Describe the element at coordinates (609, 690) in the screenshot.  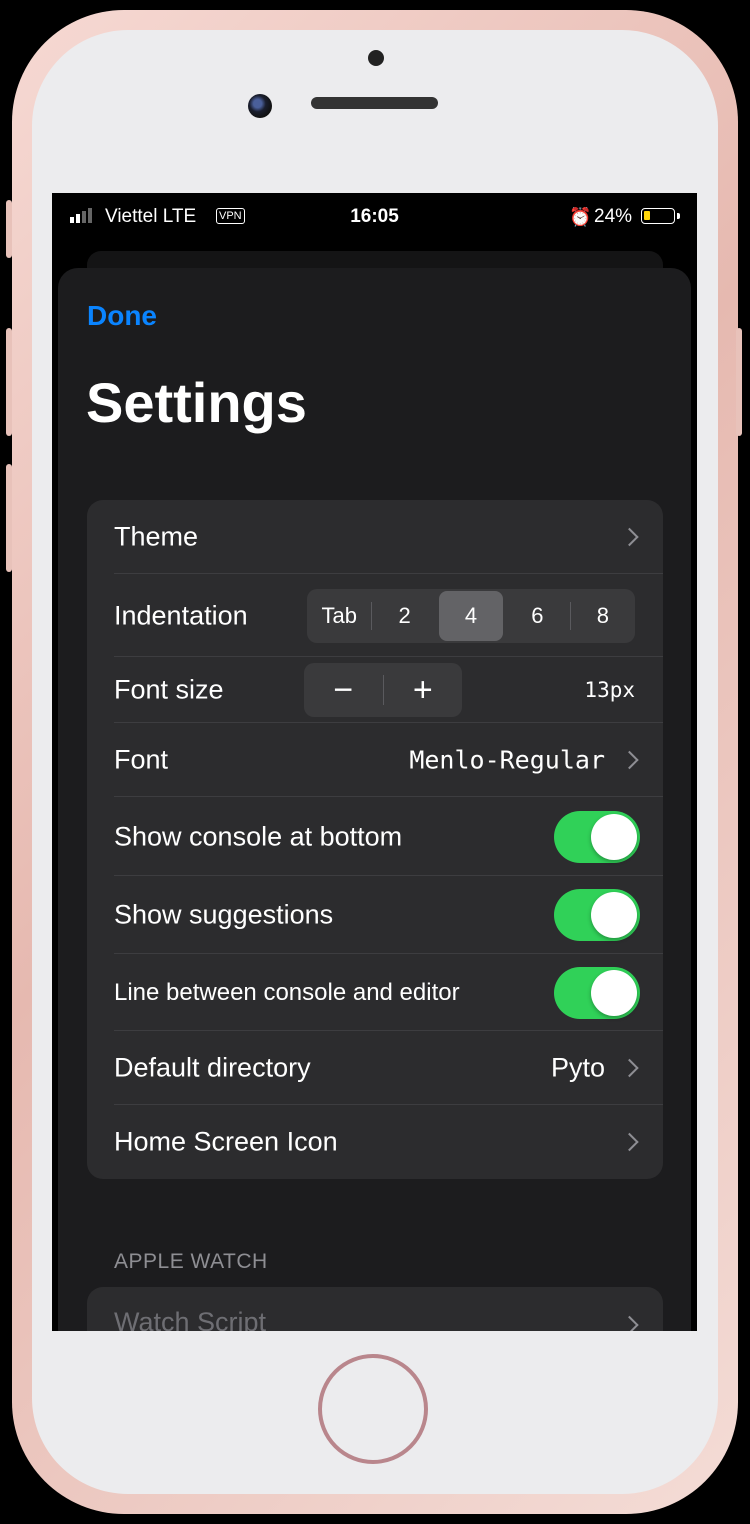
I see `font-size-value: 13px` at that location.